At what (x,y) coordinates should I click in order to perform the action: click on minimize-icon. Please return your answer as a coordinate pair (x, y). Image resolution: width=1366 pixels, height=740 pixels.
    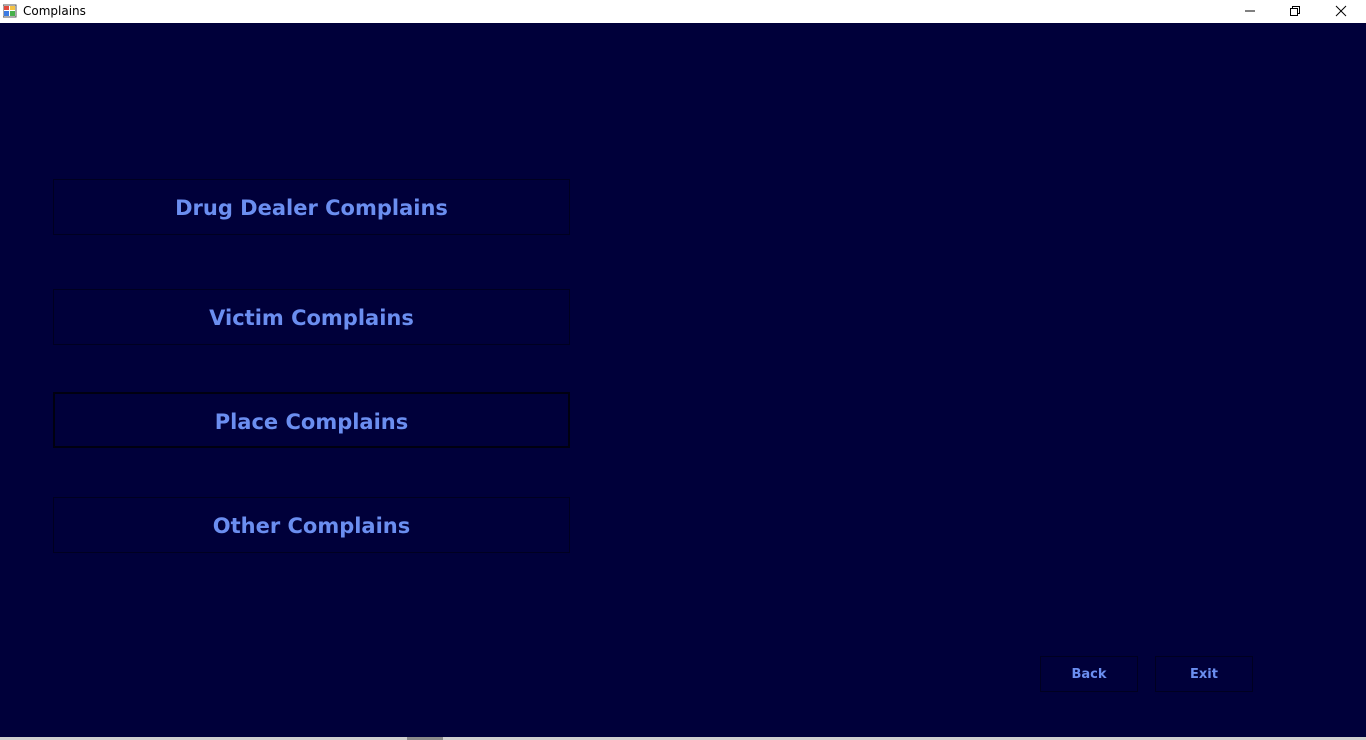
    Looking at the image, I should click on (1250, 11).